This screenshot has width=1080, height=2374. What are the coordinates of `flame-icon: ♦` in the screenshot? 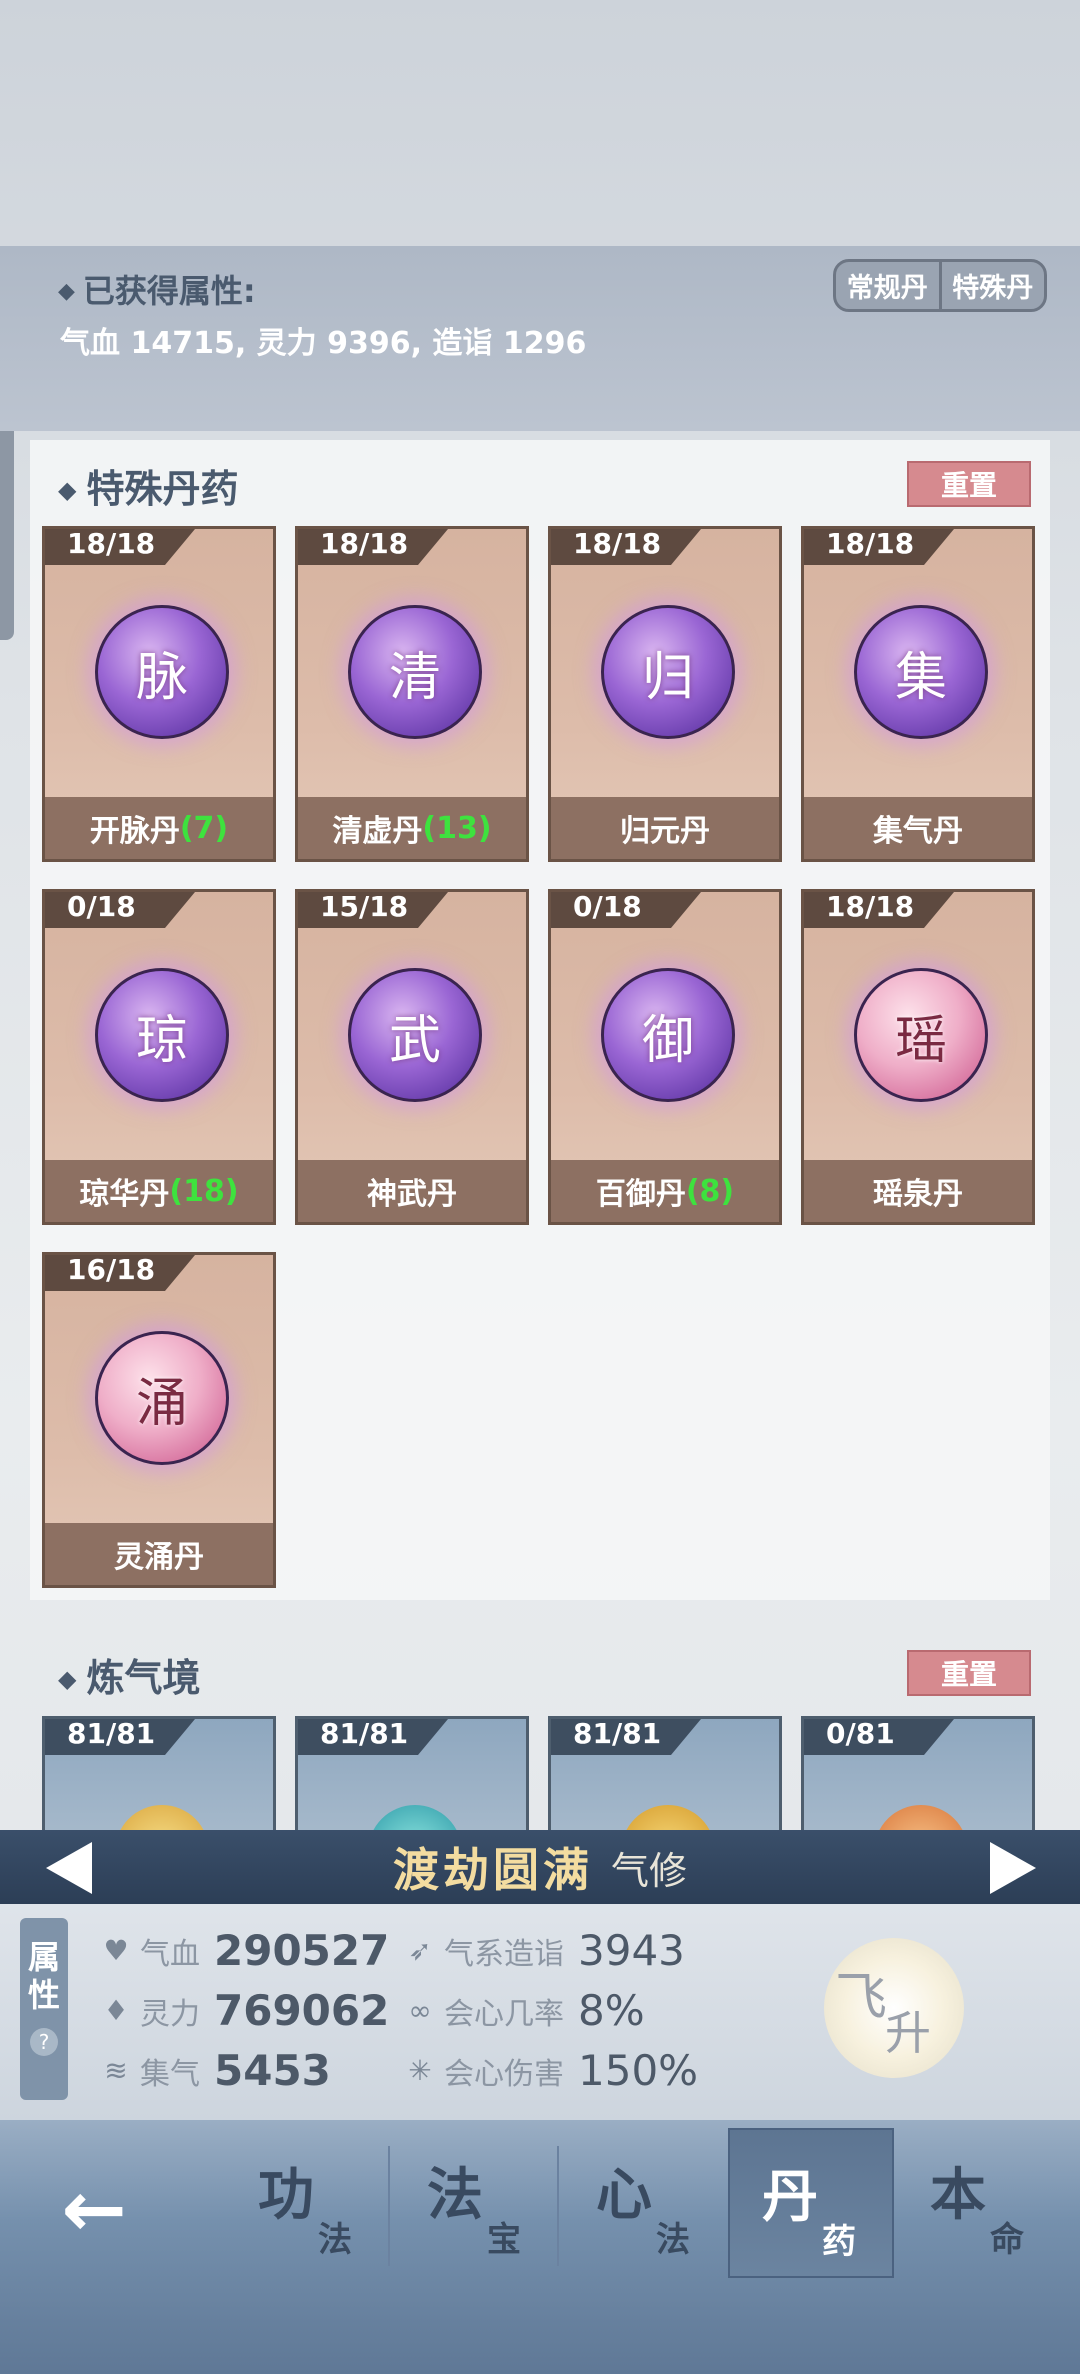 It's located at (116, 2010).